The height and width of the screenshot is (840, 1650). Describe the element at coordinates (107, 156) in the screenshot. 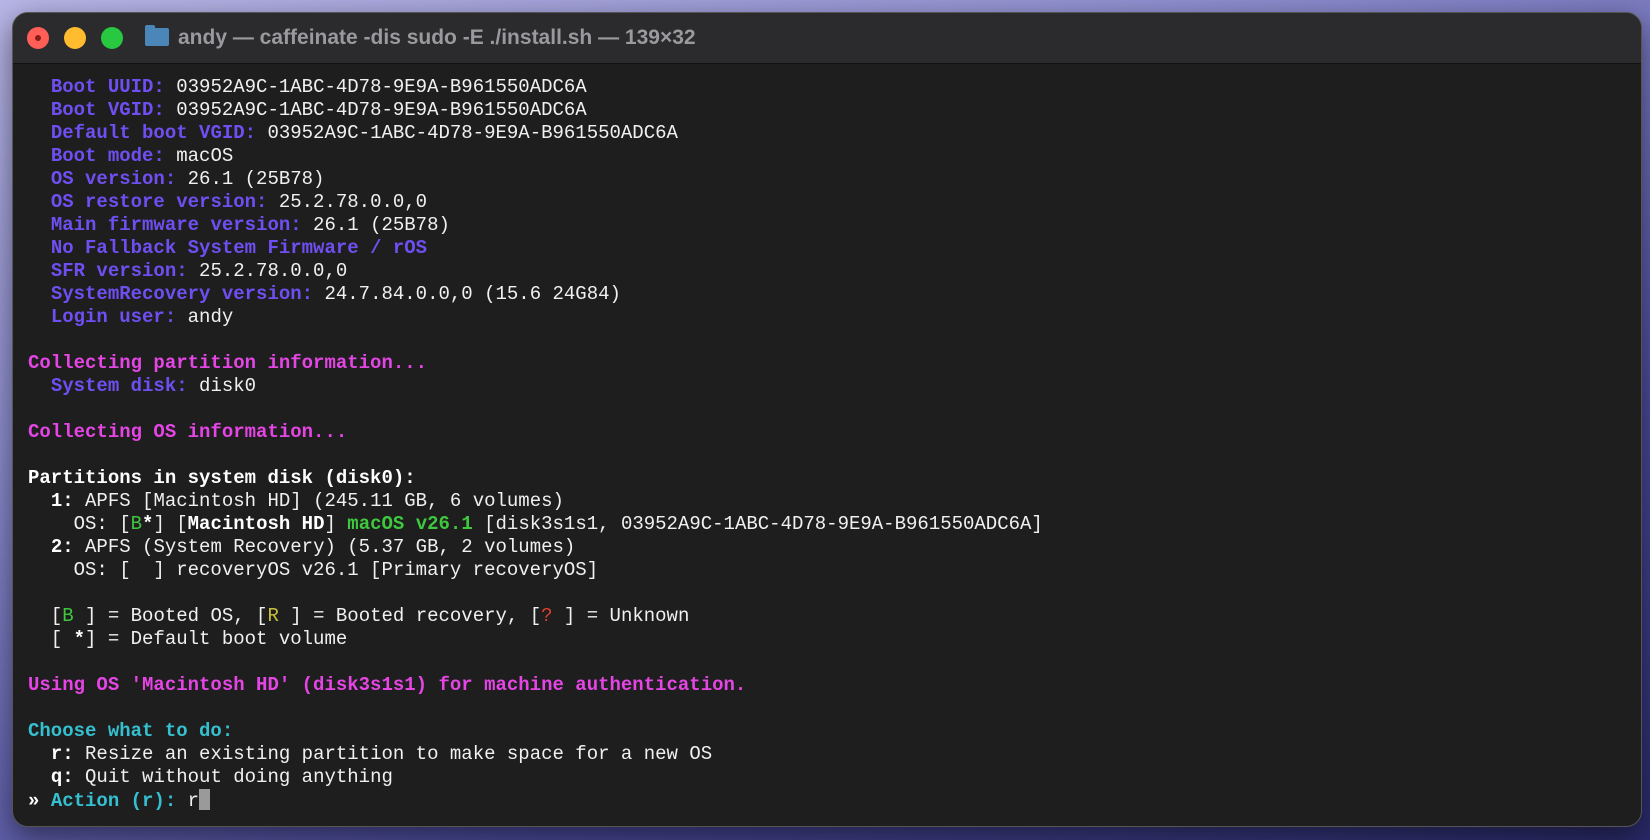

I see `terminal-text: Boot mode:` at that location.